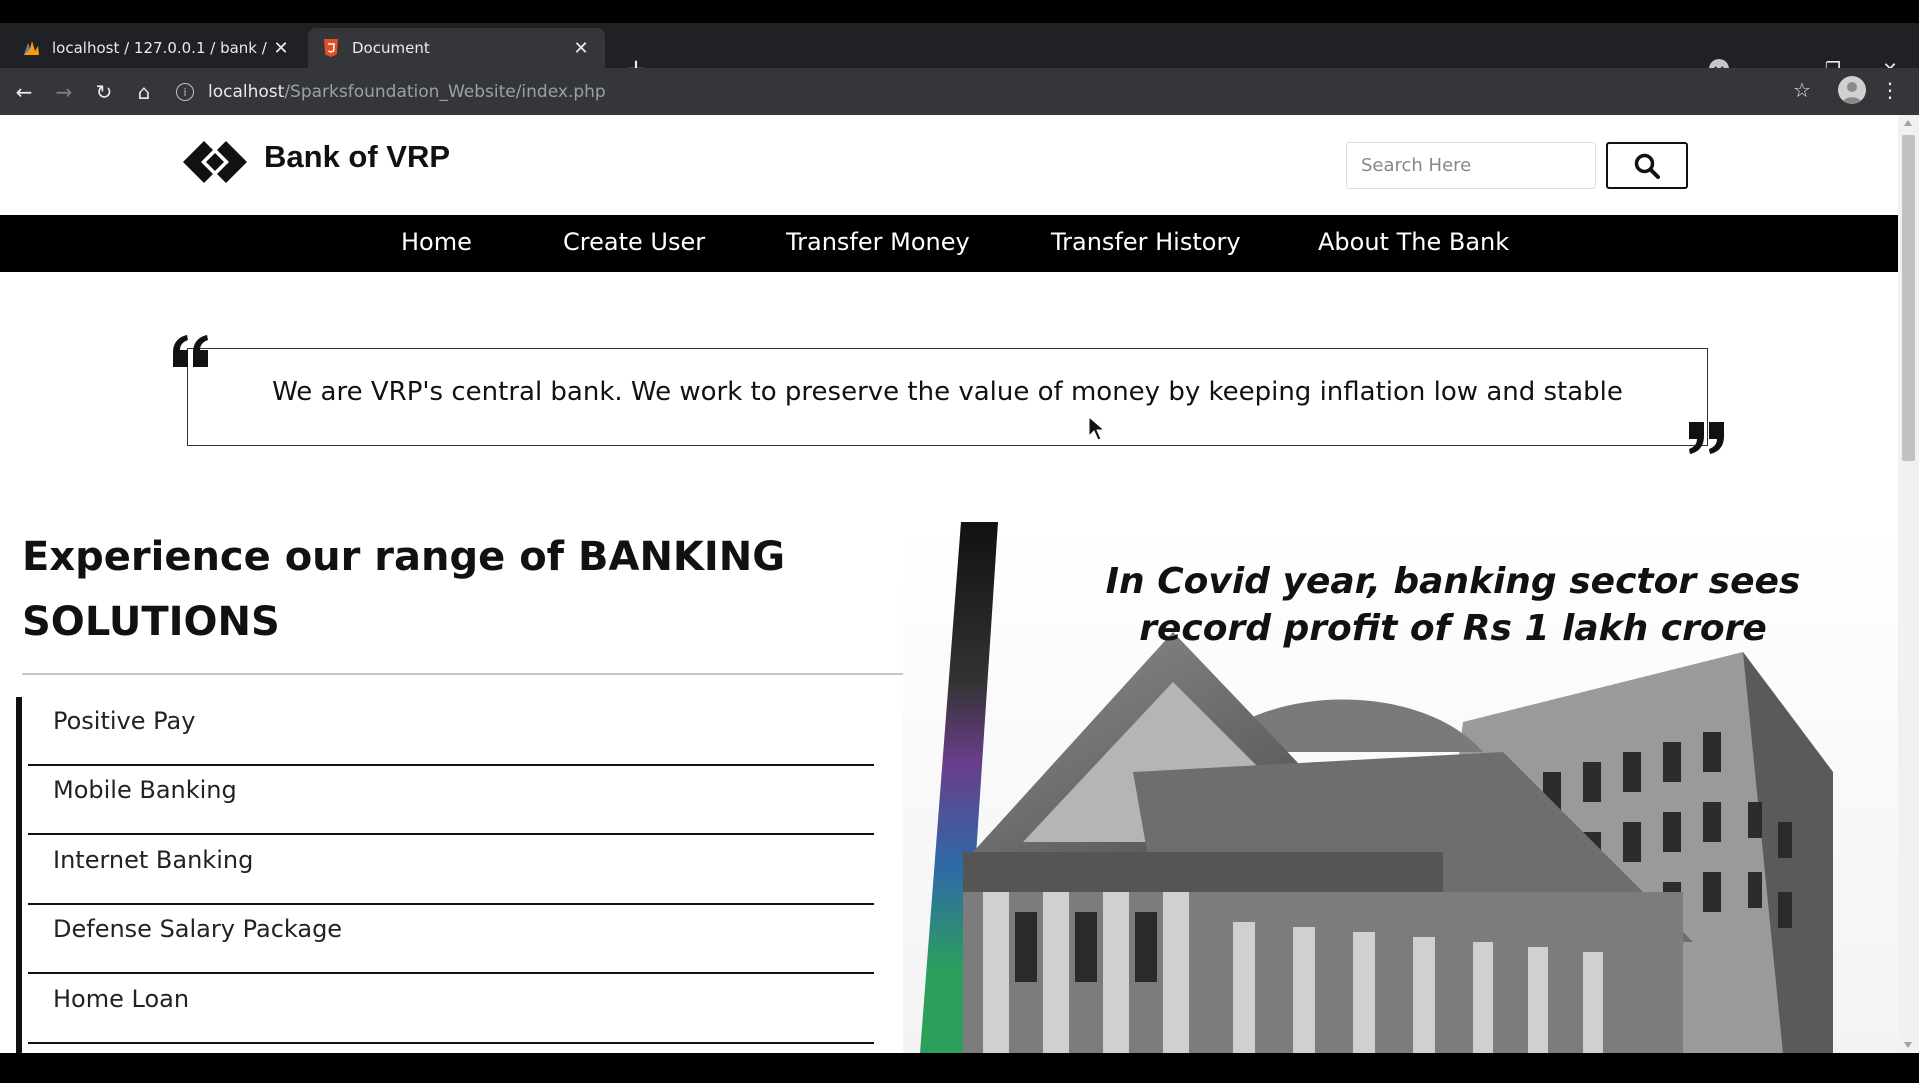 This screenshot has height=1083, width=1919. What do you see at coordinates (456, 48) in the screenshot?
I see `browser-tab-document: Document ✕` at bounding box center [456, 48].